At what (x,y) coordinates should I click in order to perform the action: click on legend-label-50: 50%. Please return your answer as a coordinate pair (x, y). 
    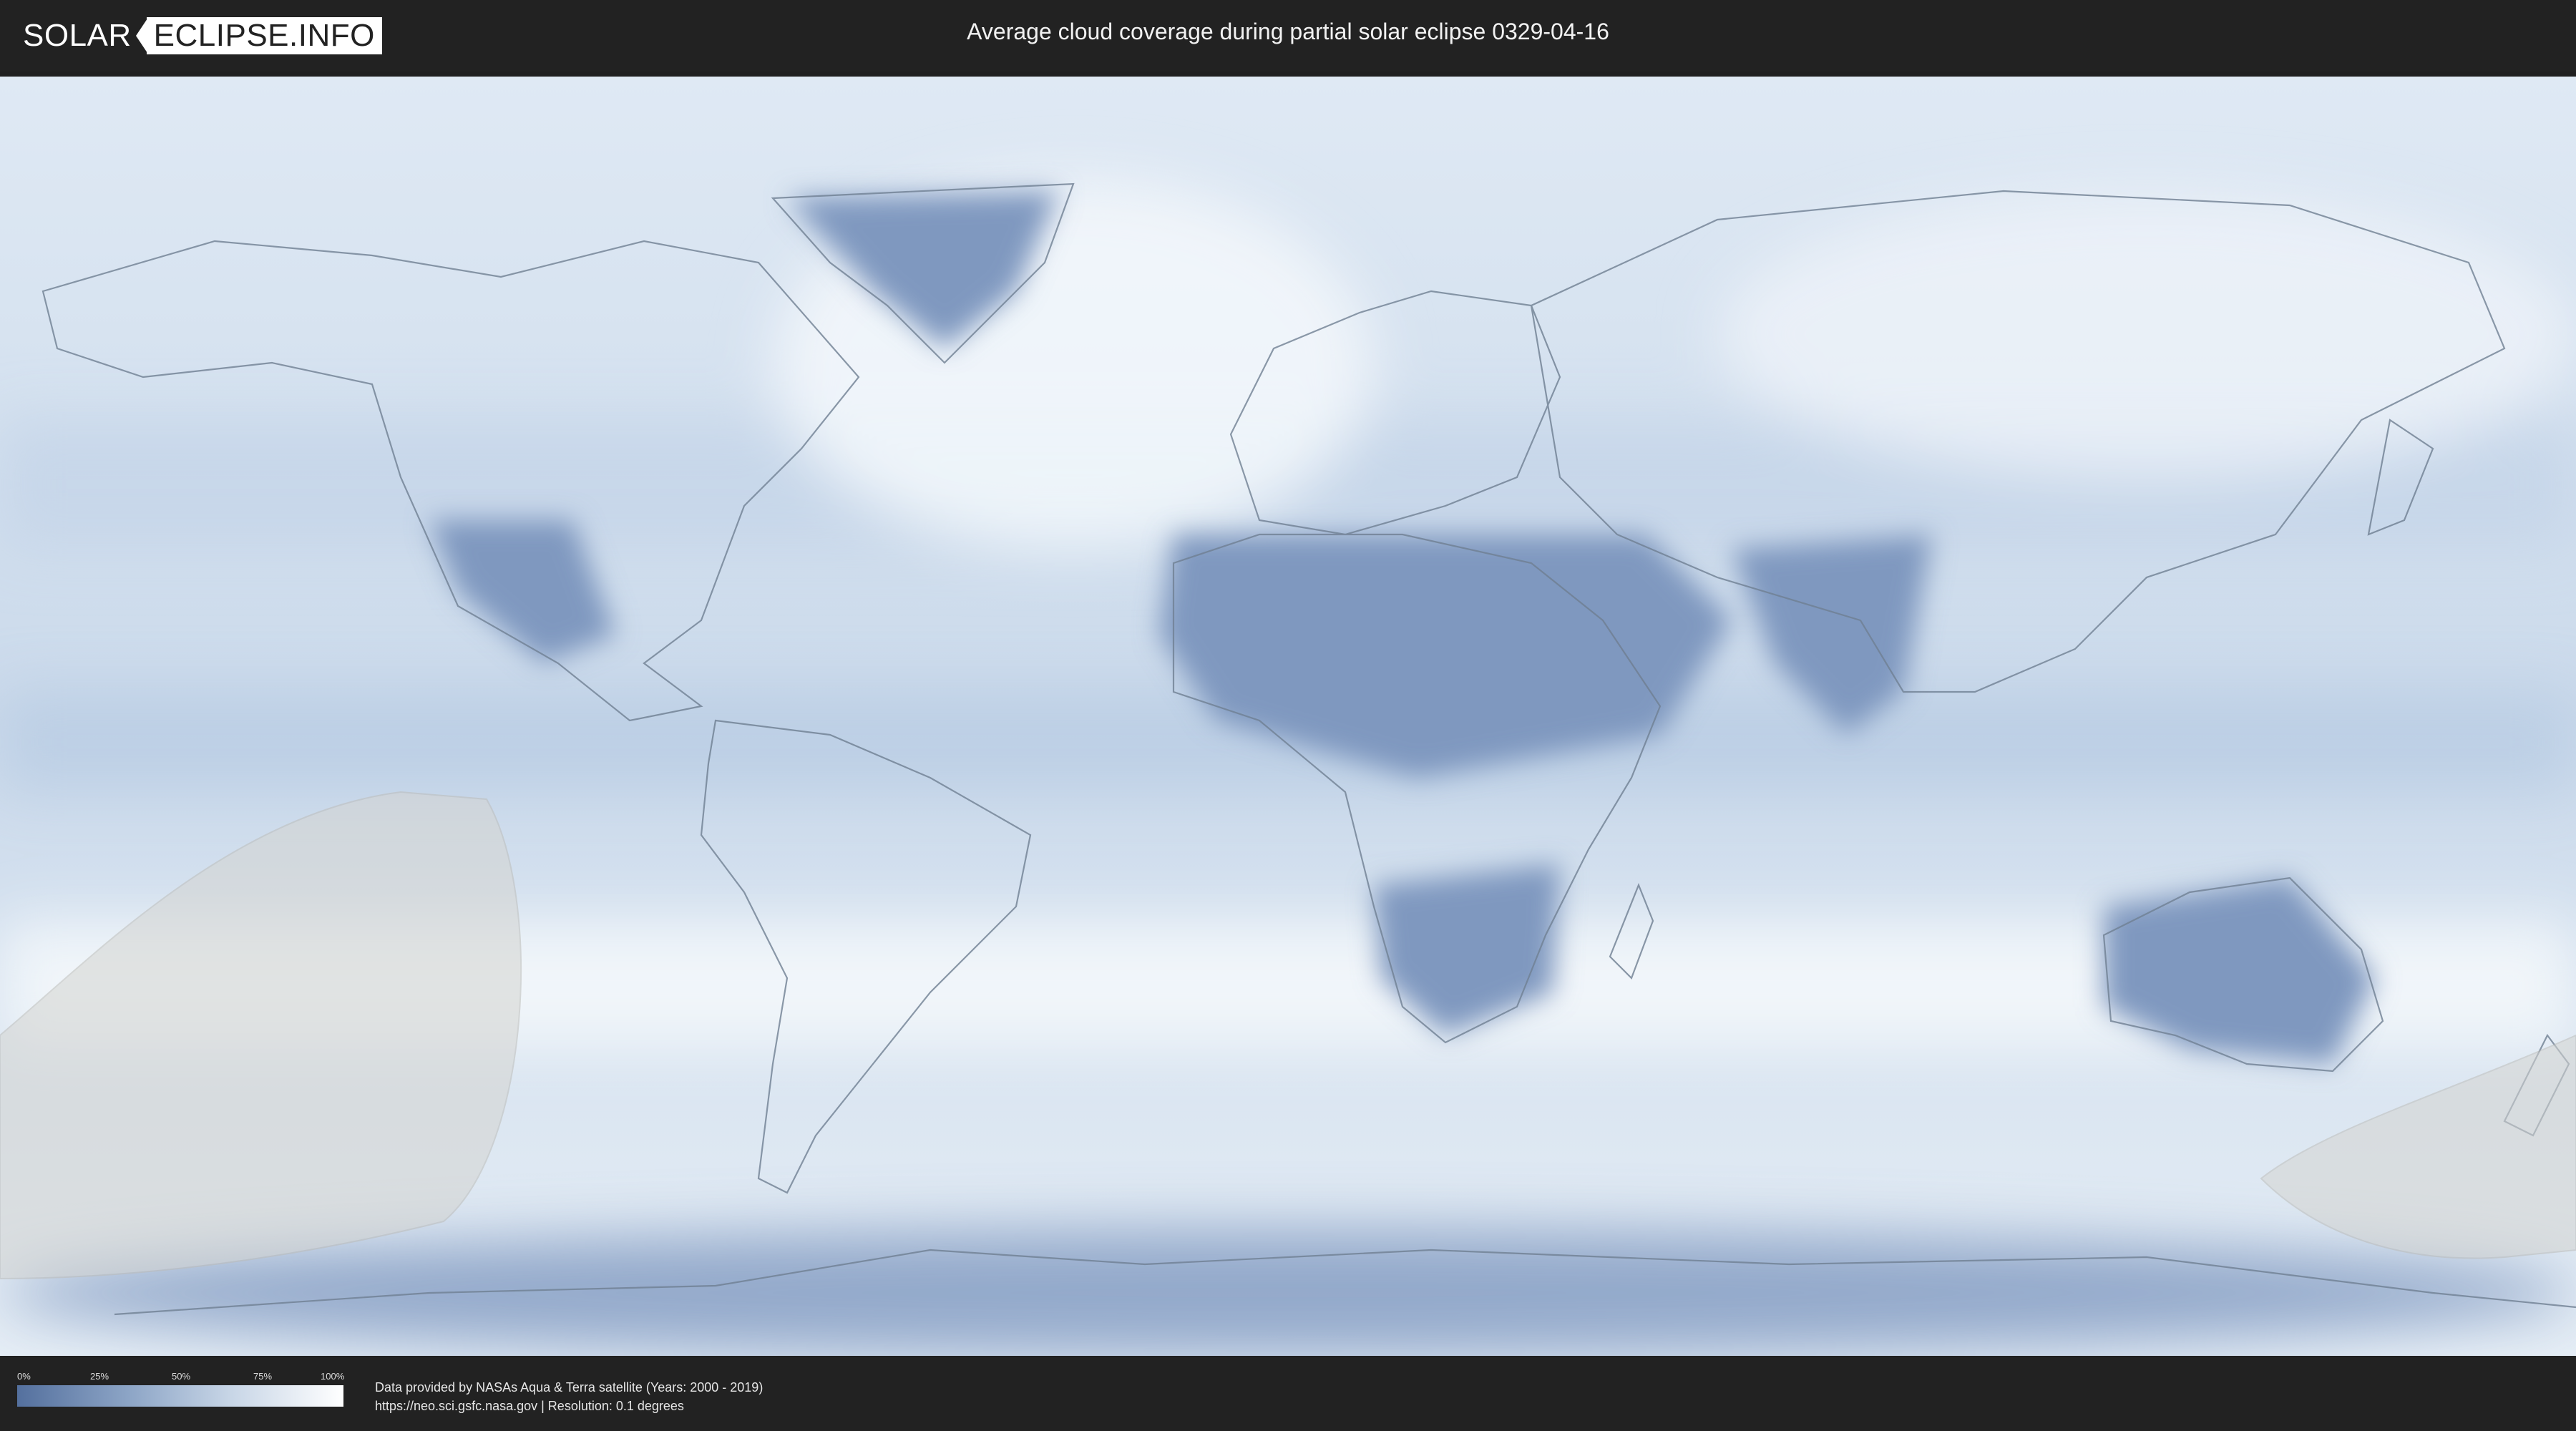
    Looking at the image, I should click on (181, 1376).